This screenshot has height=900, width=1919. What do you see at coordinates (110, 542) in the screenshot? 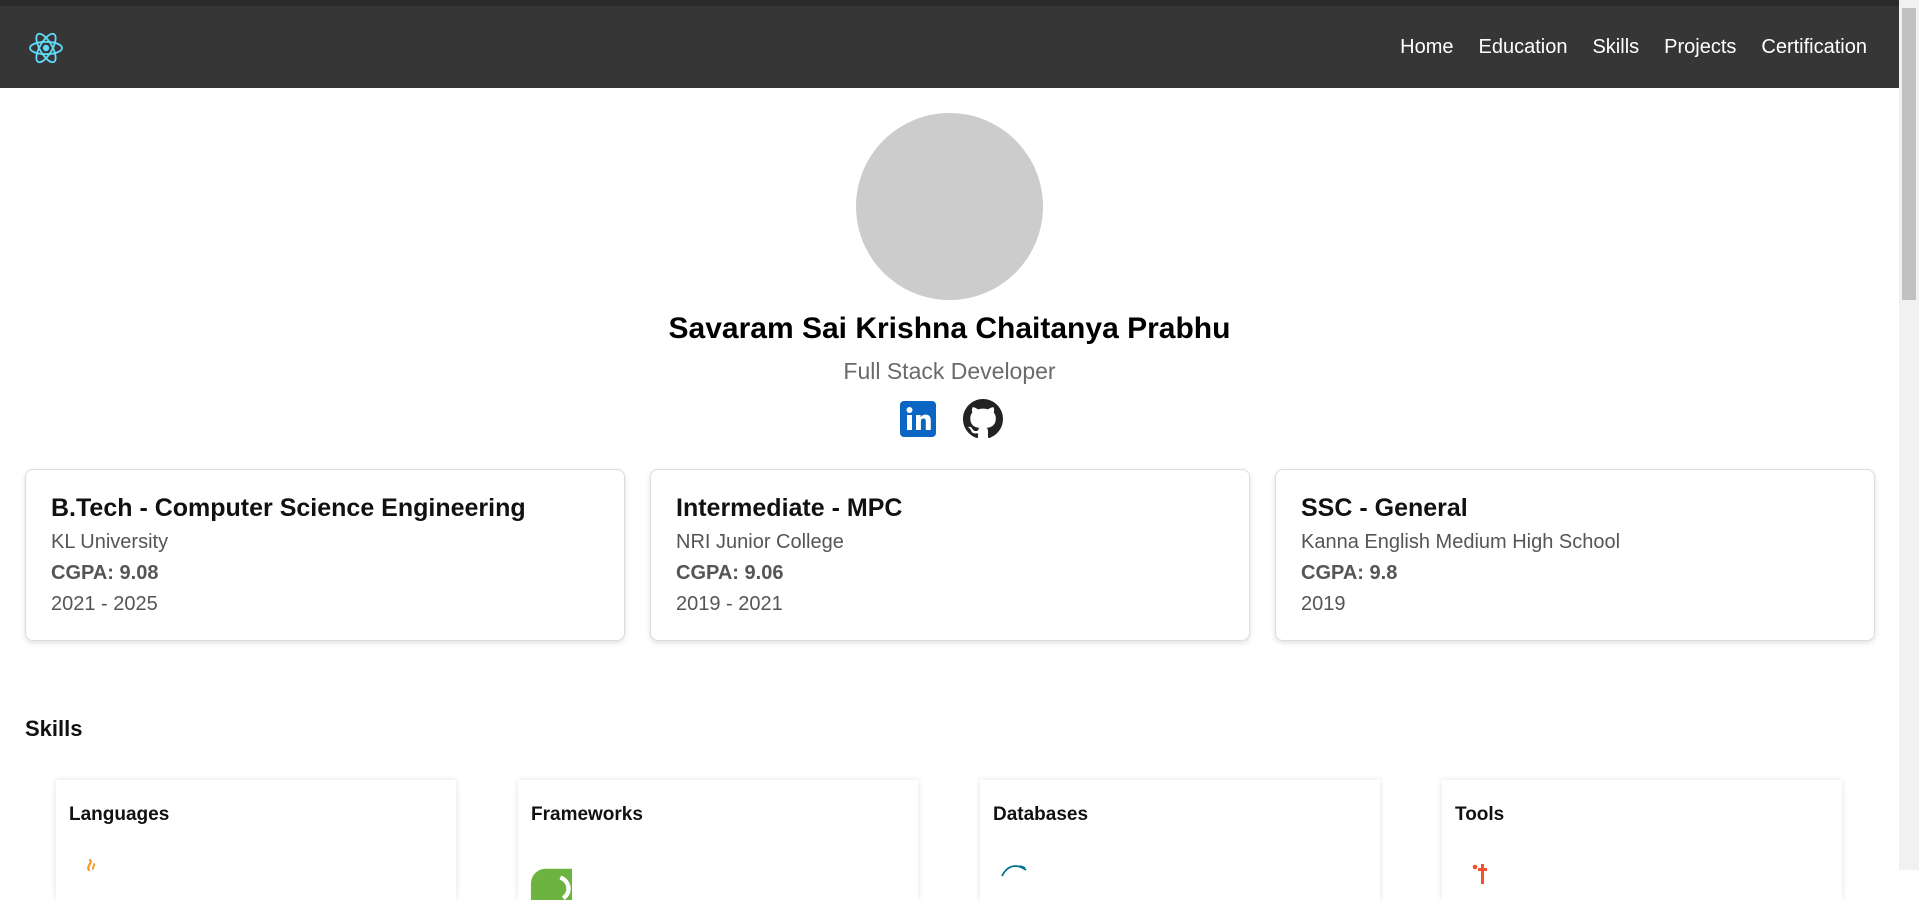
I see `education-school: KL University` at bounding box center [110, 542].